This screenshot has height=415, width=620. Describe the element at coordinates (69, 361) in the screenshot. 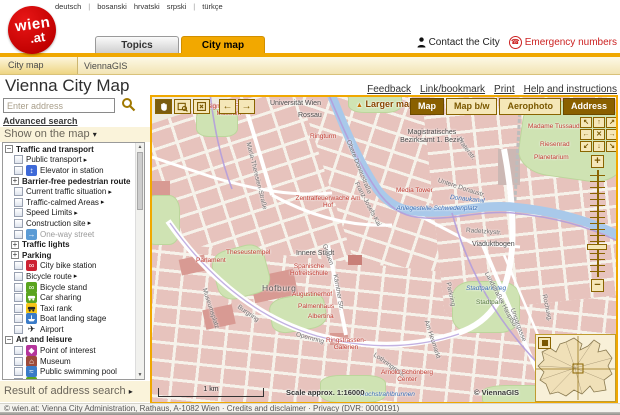

I see `tree-item-museum: ⌂ Museum` at that location.